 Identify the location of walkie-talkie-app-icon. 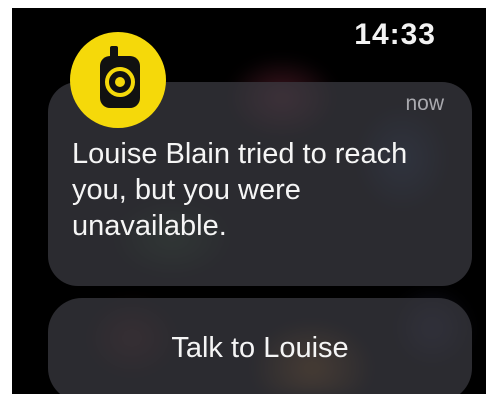
(118, 80).